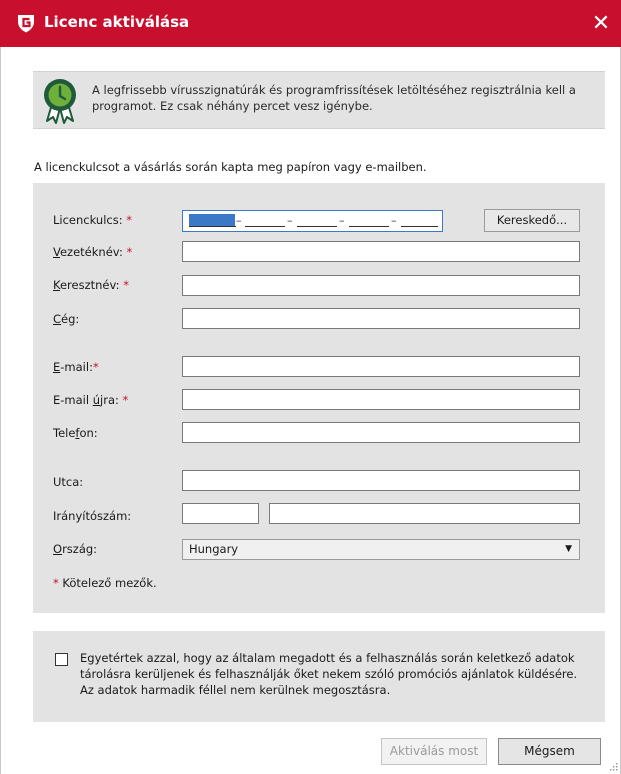 The height and width of the screenshot is (774, 621). What do you see at coordinates (91, 400) in the screenshot?
I see `email-again-label: E-mail újra: *` at bounding box center [91, 400].